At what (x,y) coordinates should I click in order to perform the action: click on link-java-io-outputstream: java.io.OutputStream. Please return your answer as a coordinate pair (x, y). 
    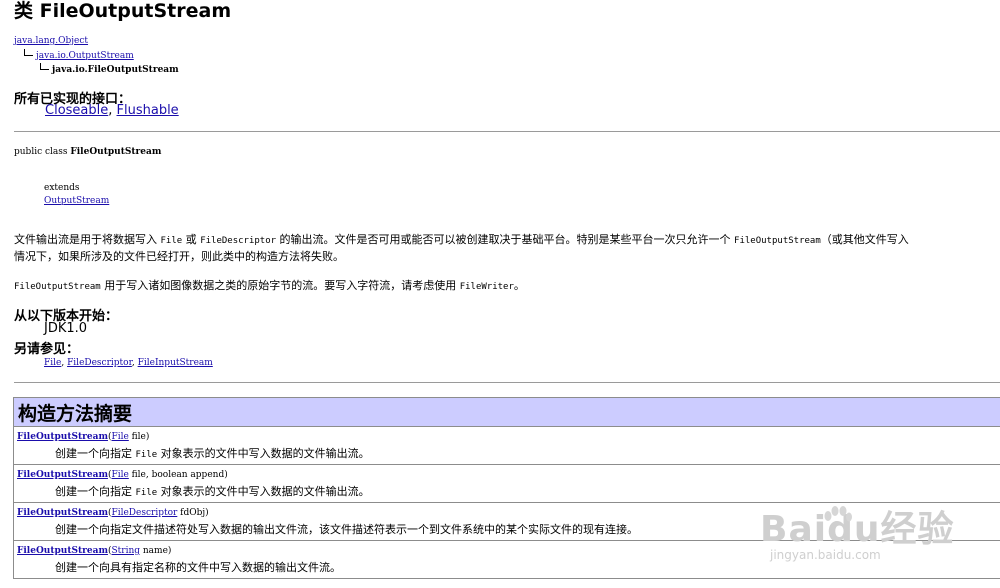
    Looking at the image, I should click on (85, 56).